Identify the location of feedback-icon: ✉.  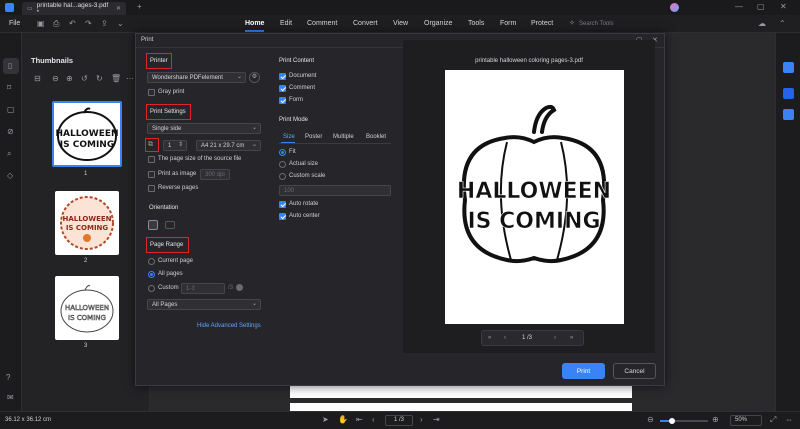
(10, 398).